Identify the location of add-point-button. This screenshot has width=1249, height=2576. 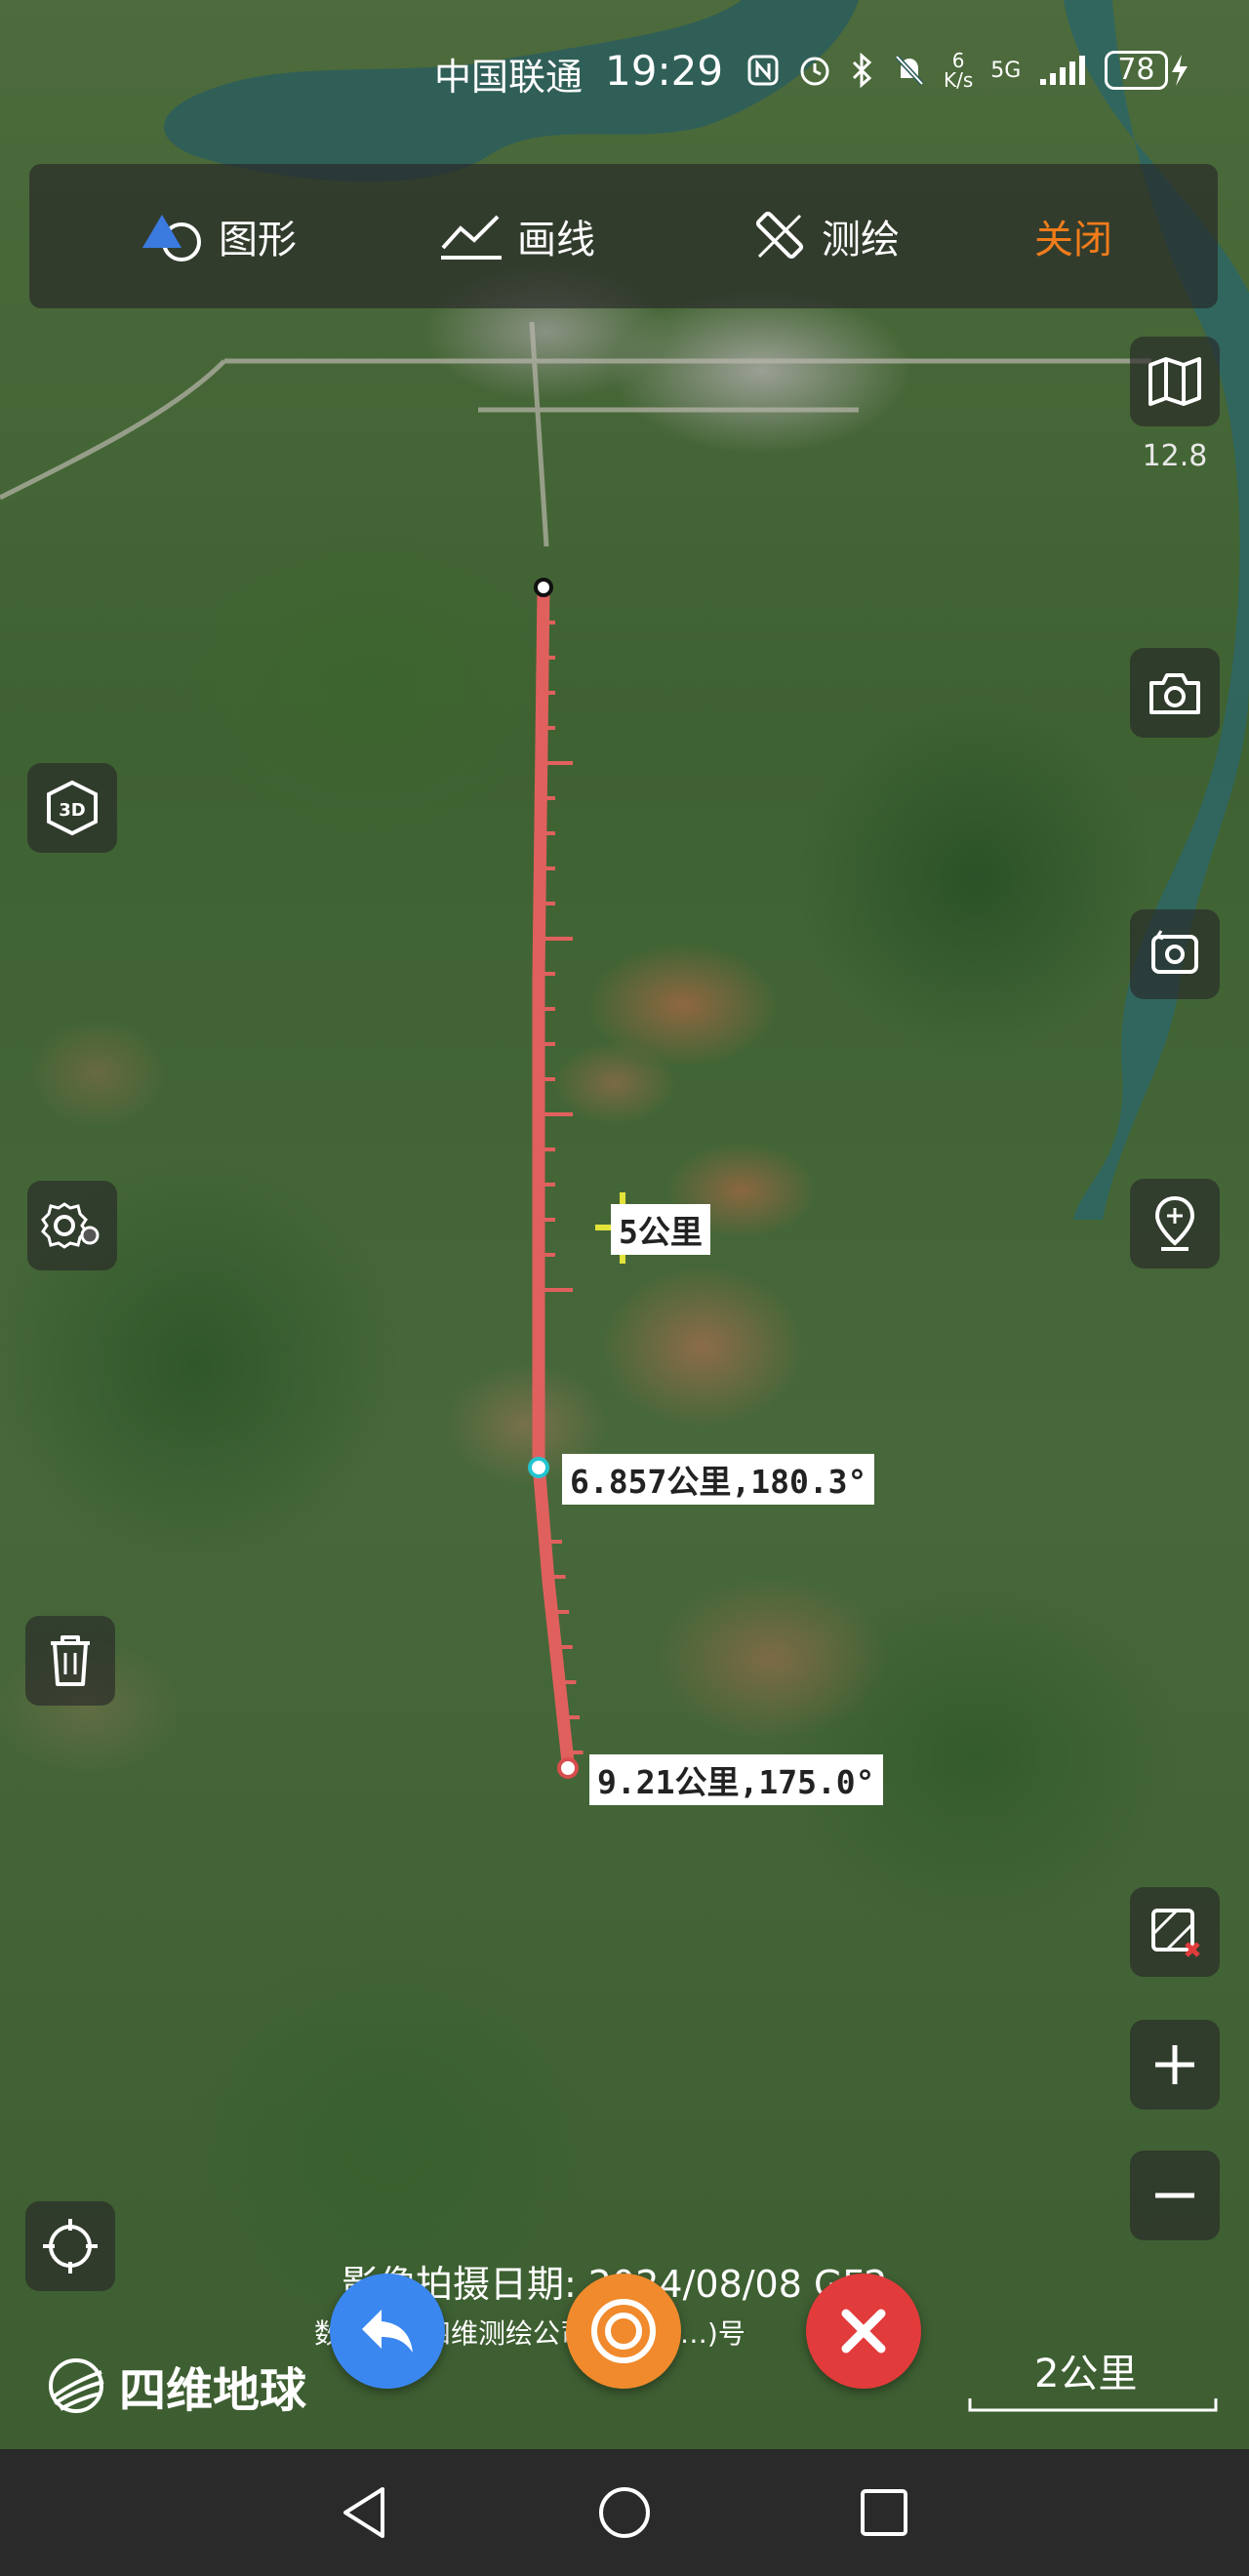
(623, 2331).